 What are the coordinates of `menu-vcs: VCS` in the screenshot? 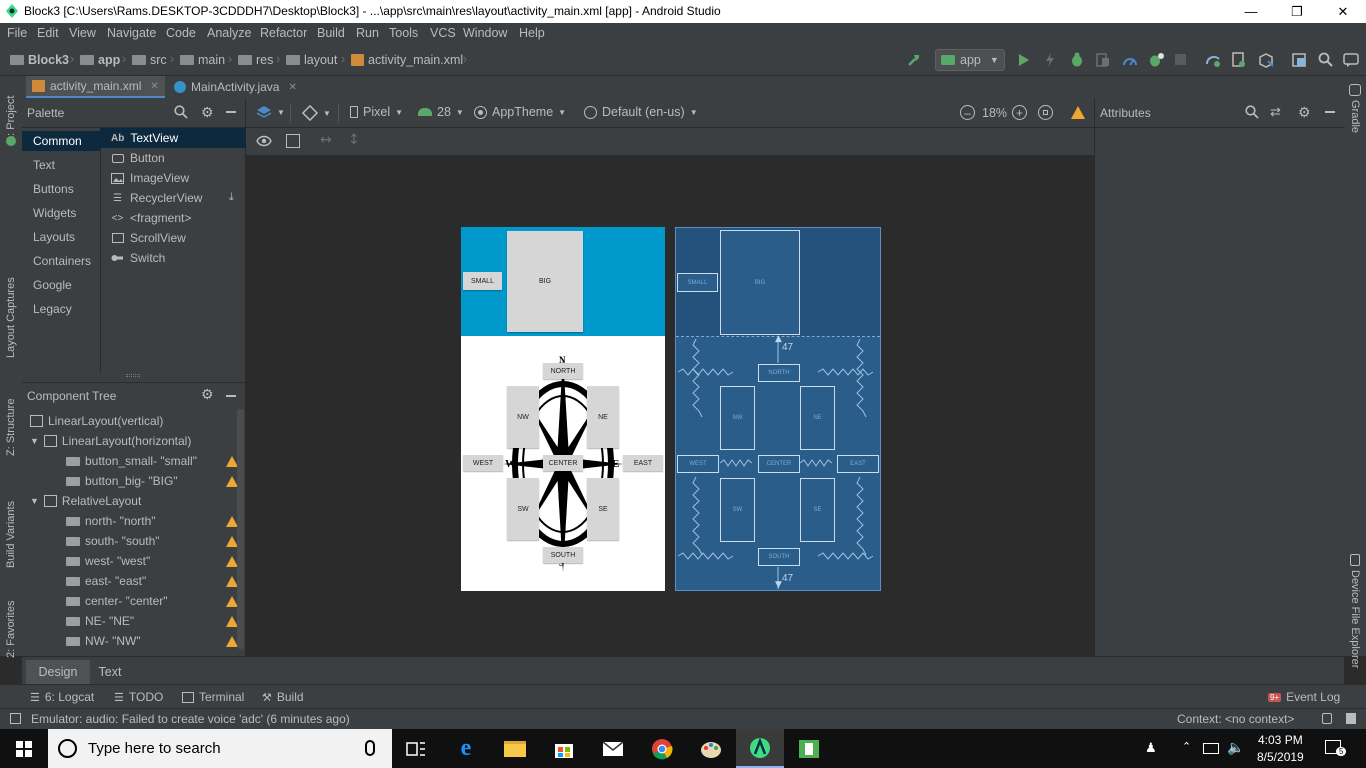 It's located at (443, 33).